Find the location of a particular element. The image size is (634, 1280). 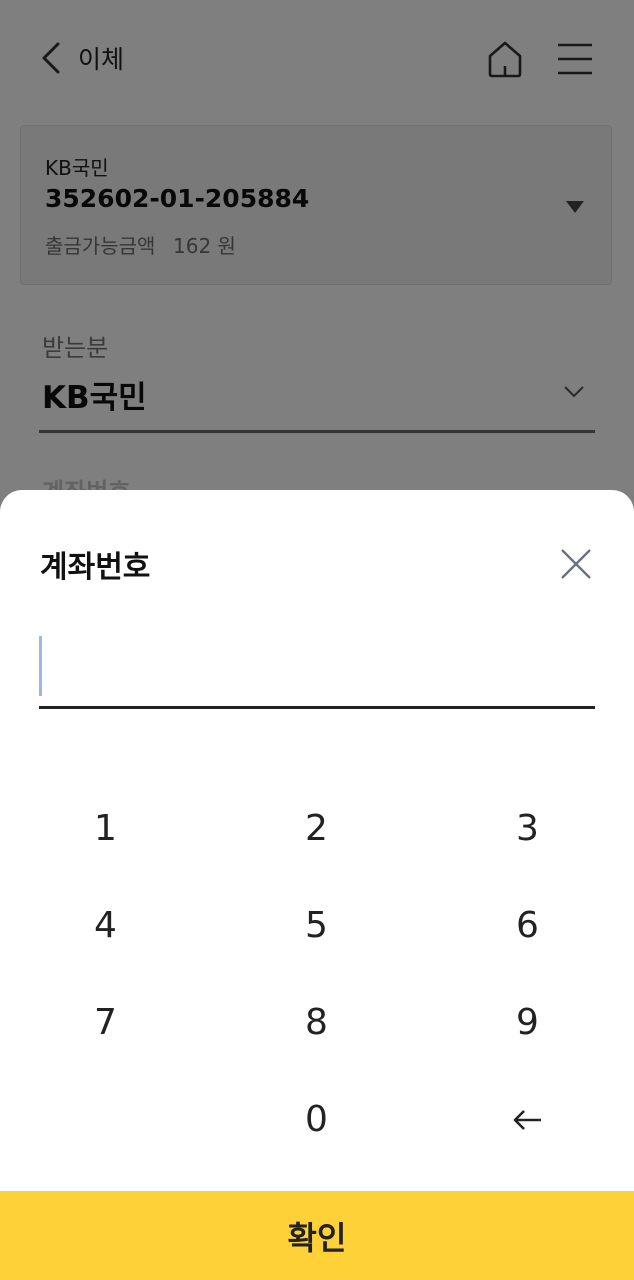

key-9: 9 is located at coordinates (527, 1022).